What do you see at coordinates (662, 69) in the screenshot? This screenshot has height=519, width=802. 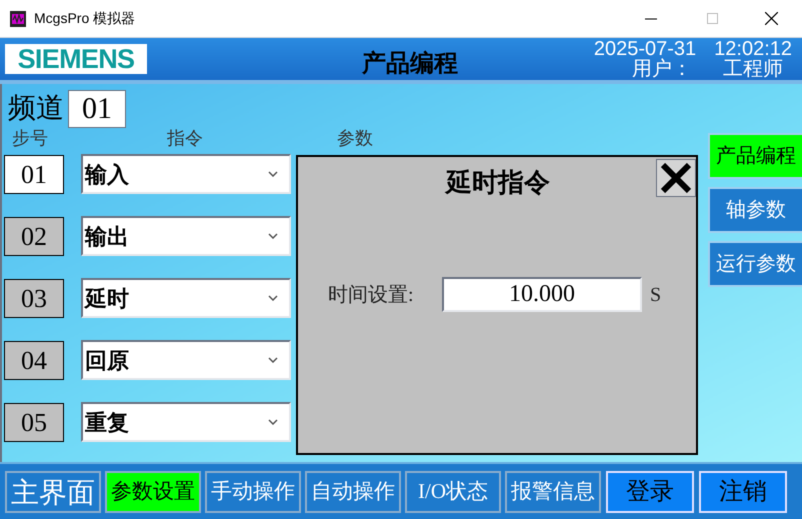 I see `user-label: 用户：` at bounding box center [662, 69].